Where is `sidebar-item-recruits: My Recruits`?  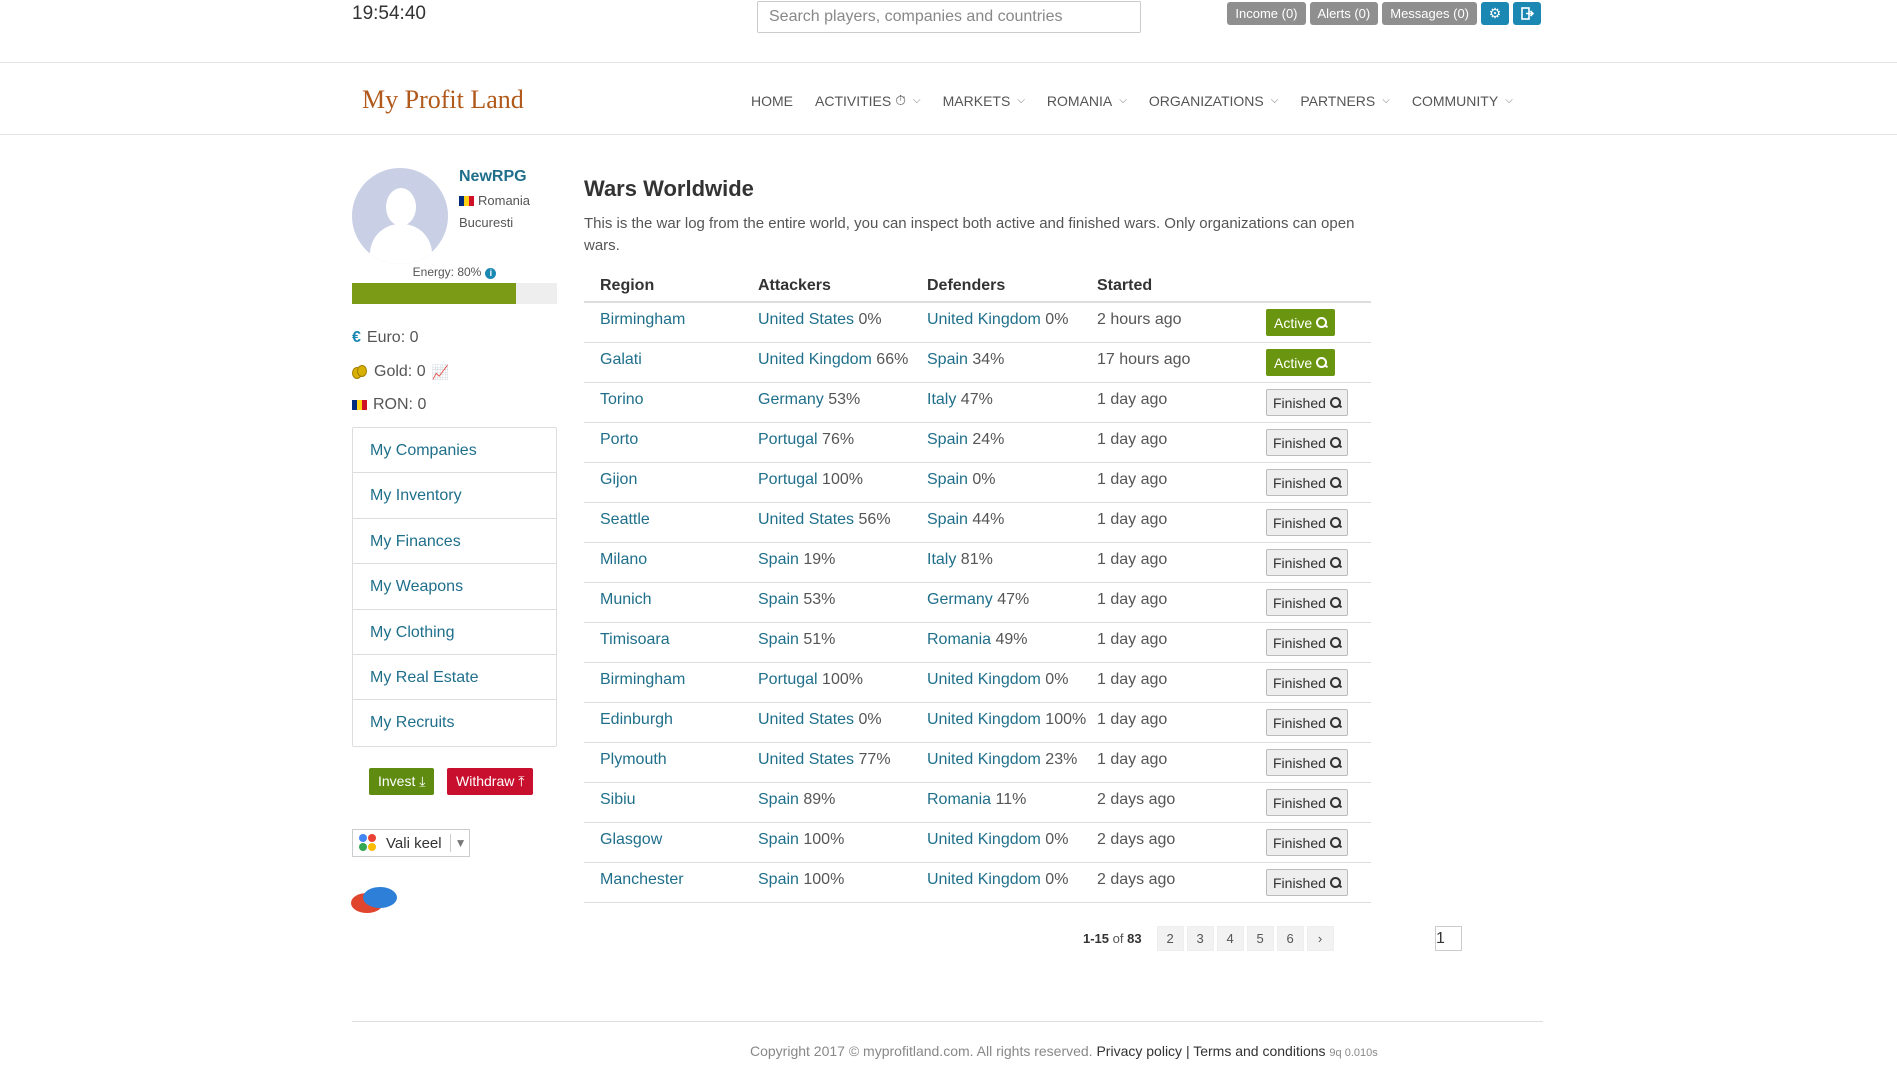
sidebar-item-recruits: My Recruits is located at coordinates (454, 722).